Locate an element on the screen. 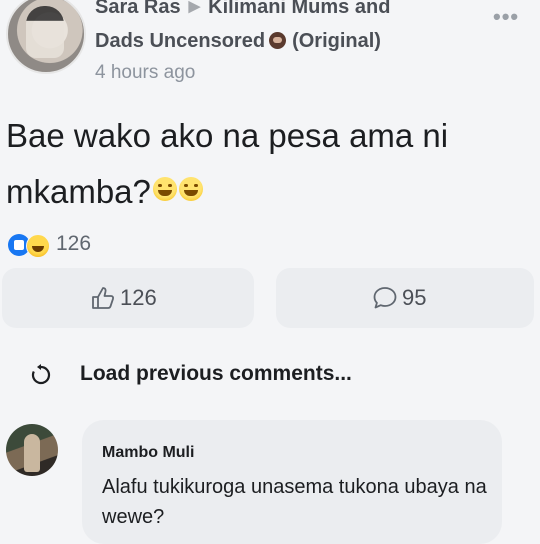 Image resolution: width=540 pixels, height=544 pixels. thumbs-up-icon is located at coordinates (103, 298).